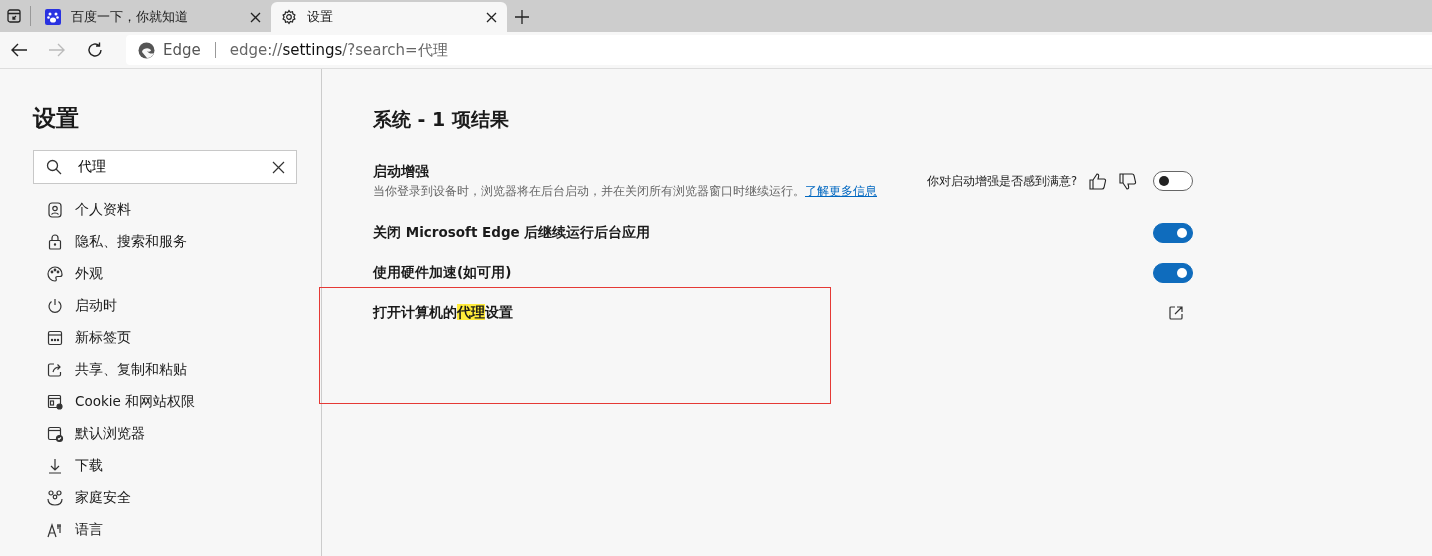 The image size is (1432, 556). Describe the element at coordinates (55, 466) in the screenshot. I see `download-icon` at that location.